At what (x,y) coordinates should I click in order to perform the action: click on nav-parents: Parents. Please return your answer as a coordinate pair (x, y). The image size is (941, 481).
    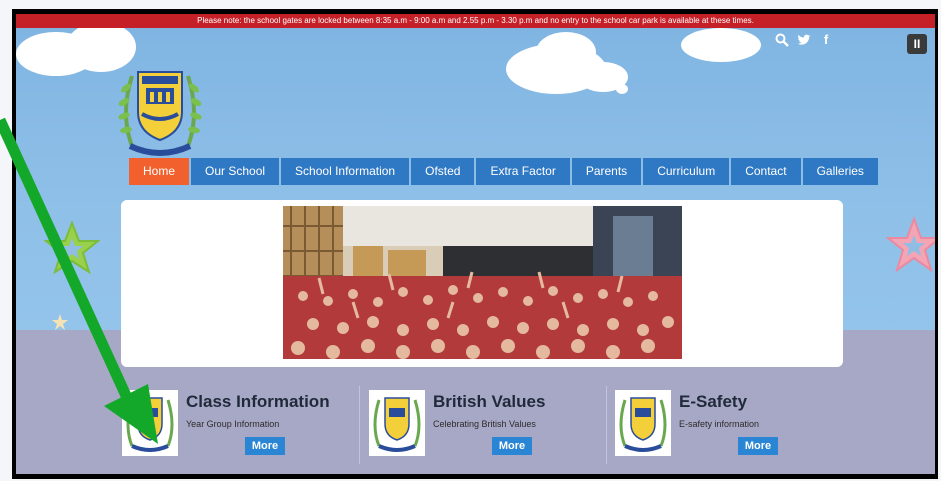
    Looking at the image, I should click on (606, 171).